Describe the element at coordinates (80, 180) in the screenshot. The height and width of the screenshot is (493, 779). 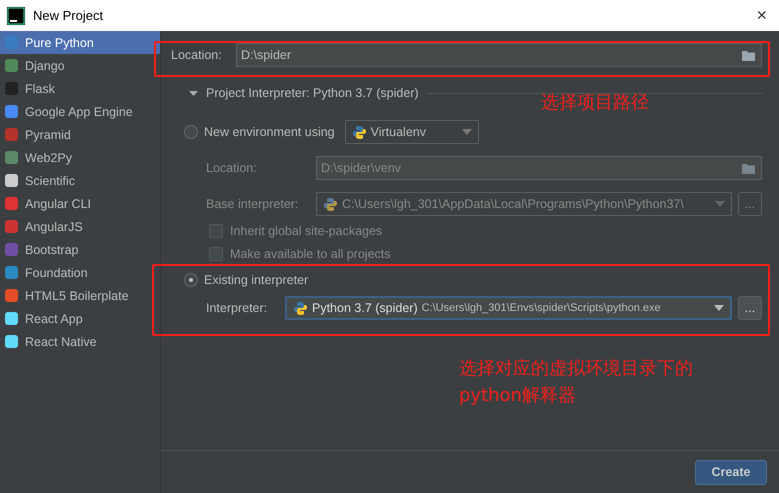
I see `project-type-item: Scientific` at that location.